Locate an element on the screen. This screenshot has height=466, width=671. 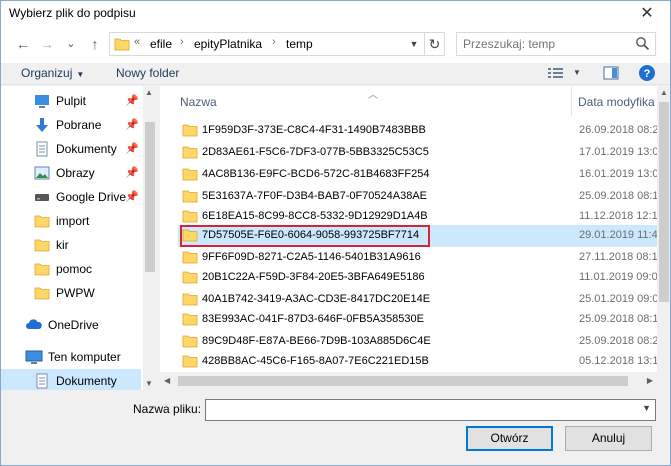
open-button: Otwórz is located at coordinates (509, 438).